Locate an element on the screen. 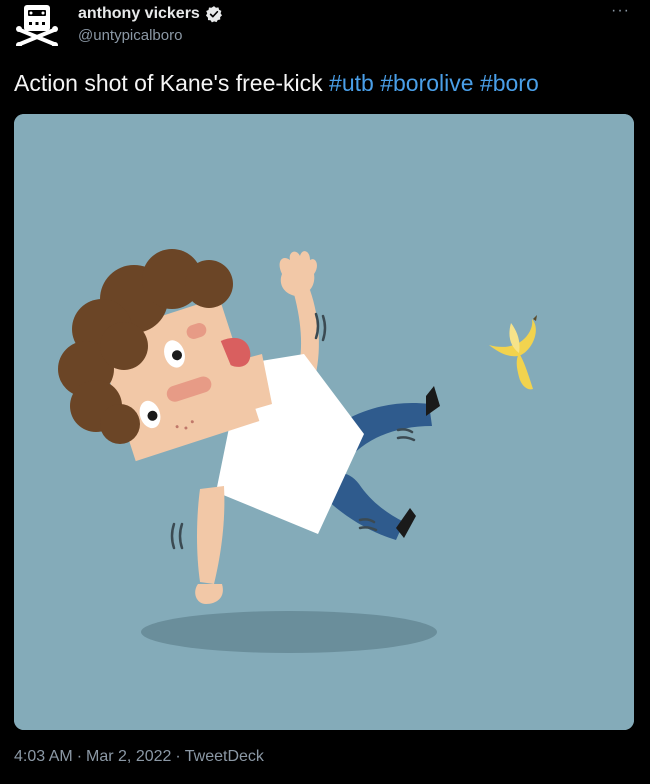  avatar is located at coordinates (37, 25).